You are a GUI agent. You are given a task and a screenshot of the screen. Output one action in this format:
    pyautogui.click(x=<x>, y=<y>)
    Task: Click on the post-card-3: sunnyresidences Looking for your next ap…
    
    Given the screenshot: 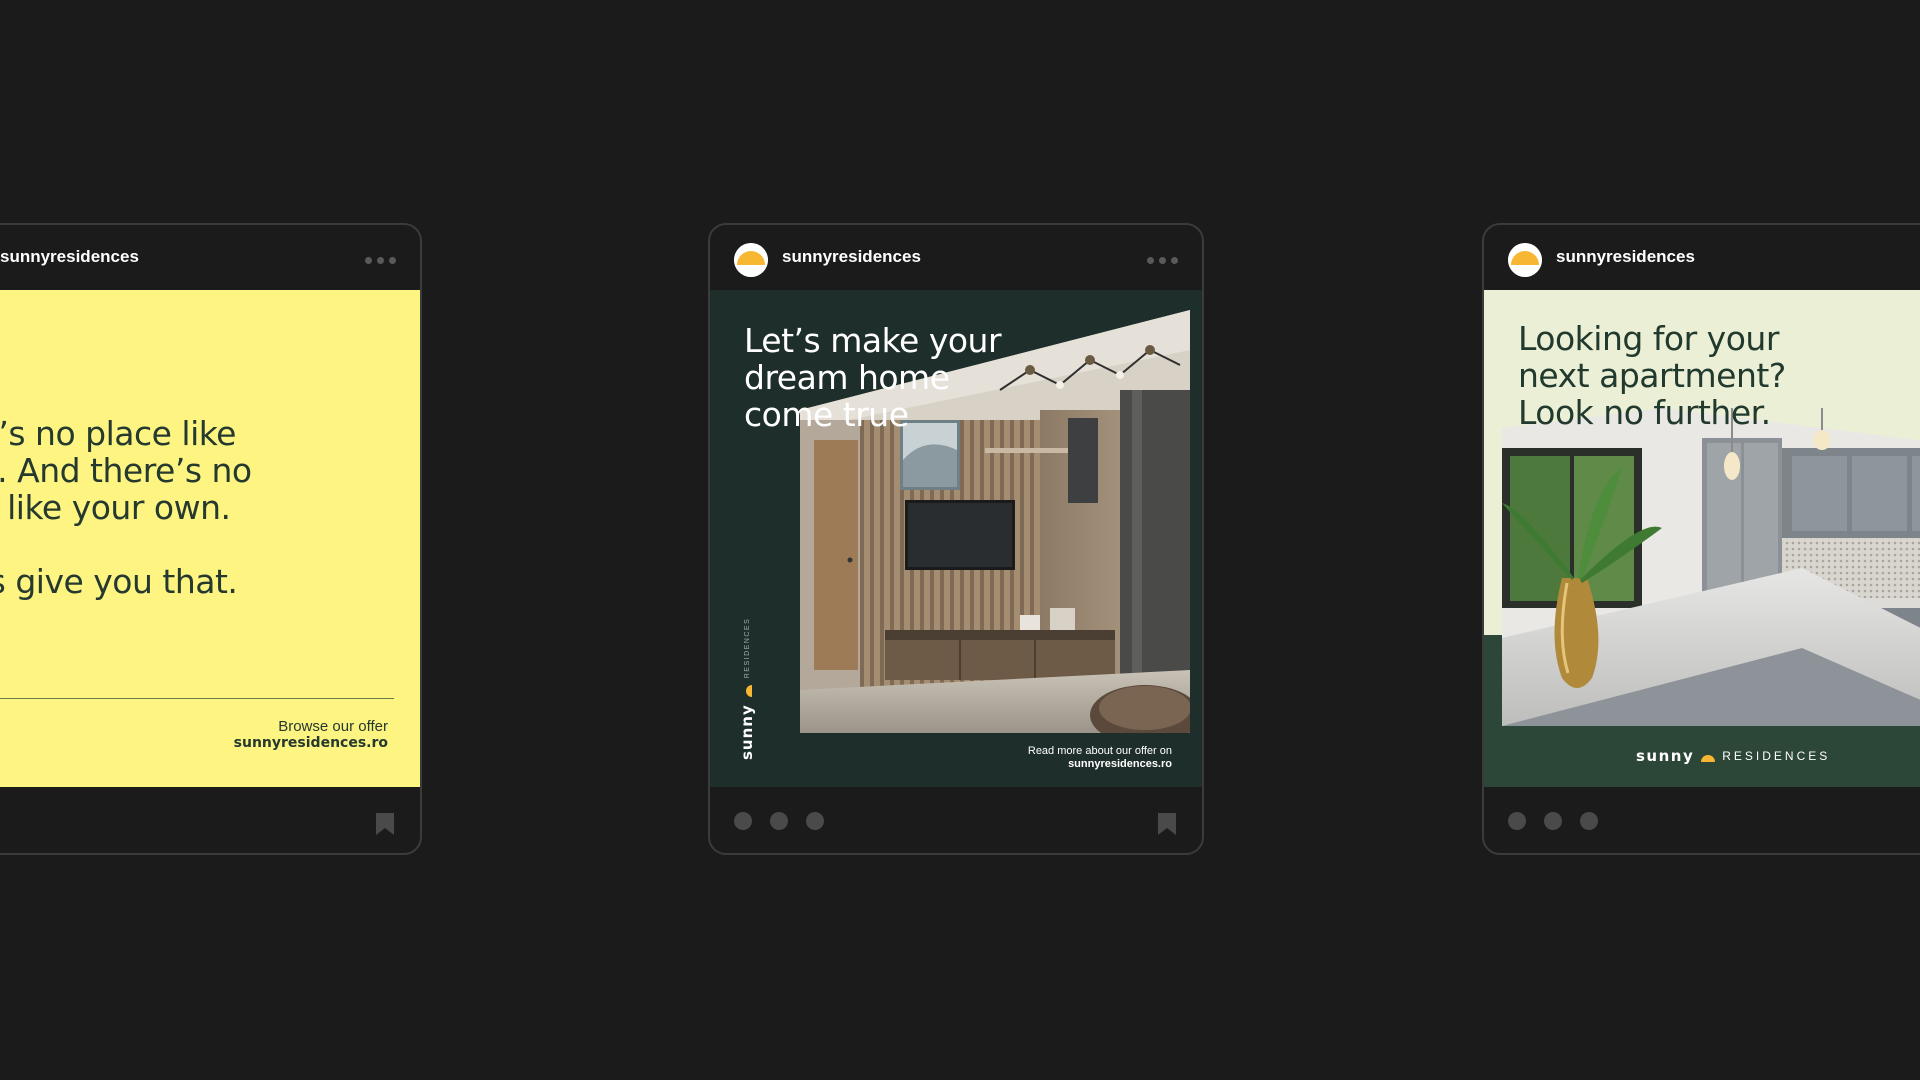 What is the action you would take?
    pyautogui.click(x=1701, y=539)
    